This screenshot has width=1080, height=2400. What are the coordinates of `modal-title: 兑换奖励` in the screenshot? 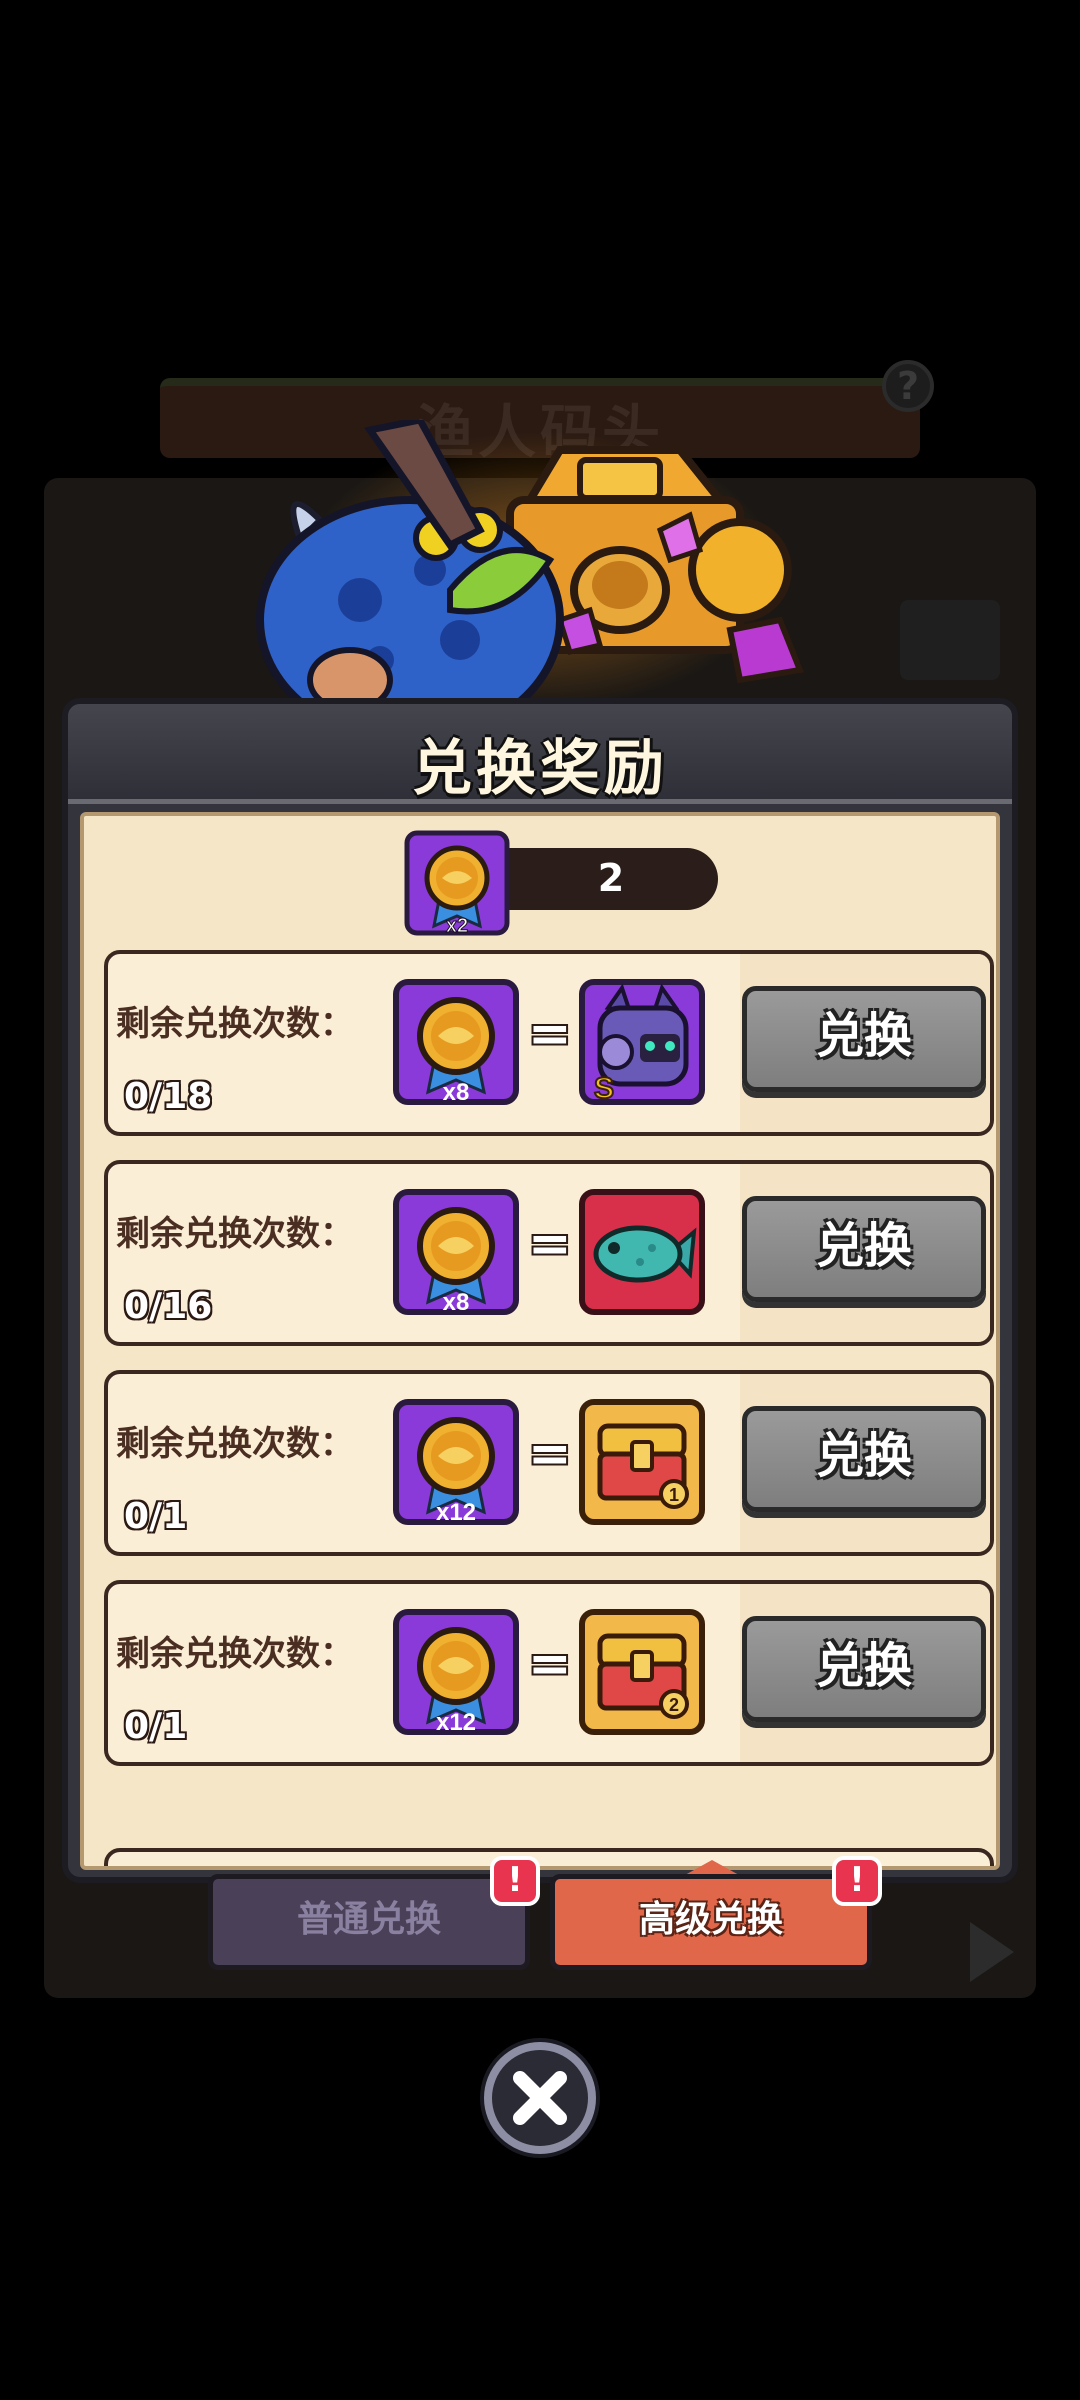 It's located at (540, 769).